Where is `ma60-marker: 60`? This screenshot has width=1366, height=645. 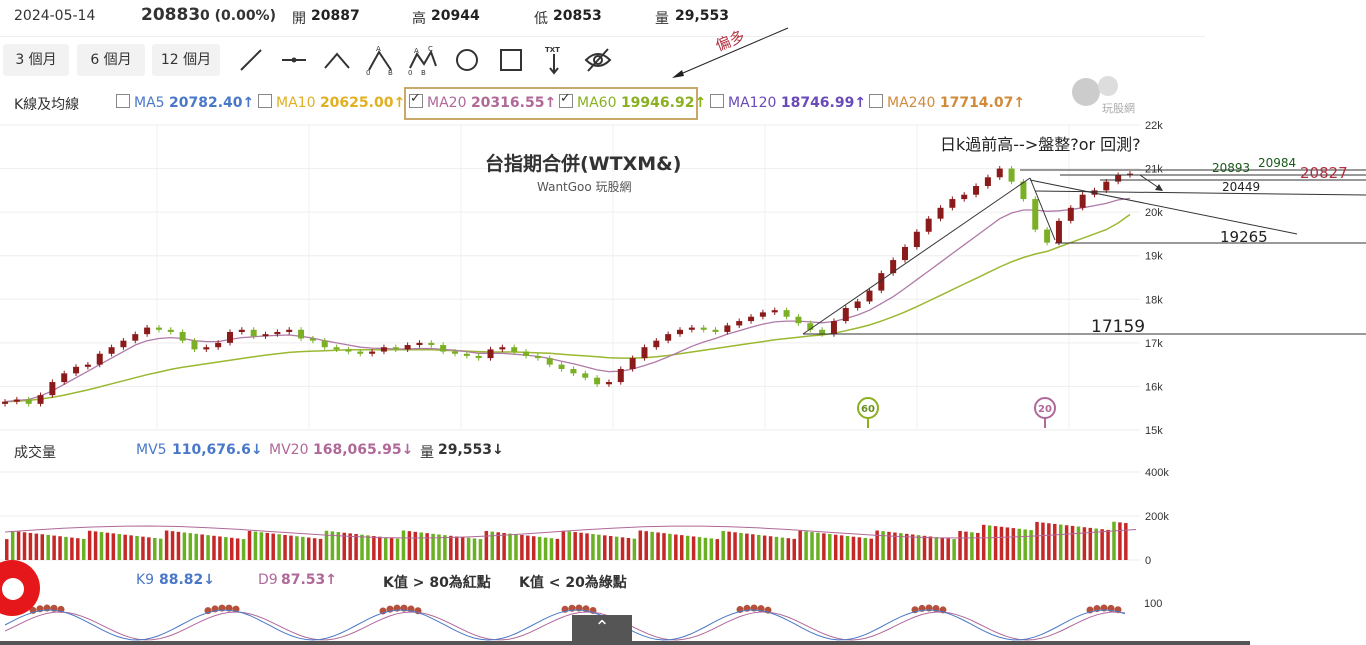 ma60-marker: 60 is located at coordinates (868, 413).